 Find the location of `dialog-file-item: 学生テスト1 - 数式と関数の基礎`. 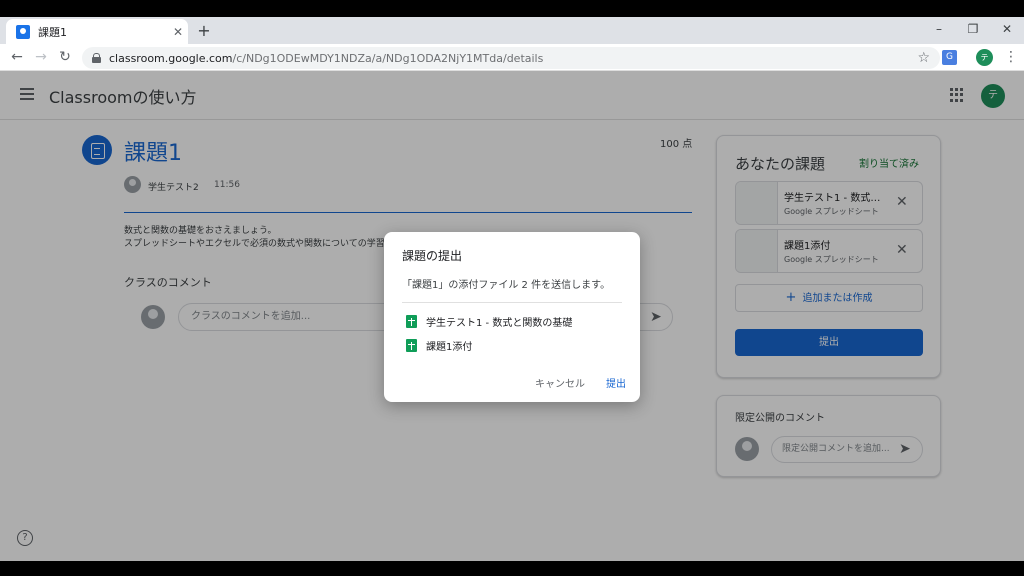

dialog-file-item: 学生テスト1 - 数式と関数の基礎 is located at coordinates (489, 321).